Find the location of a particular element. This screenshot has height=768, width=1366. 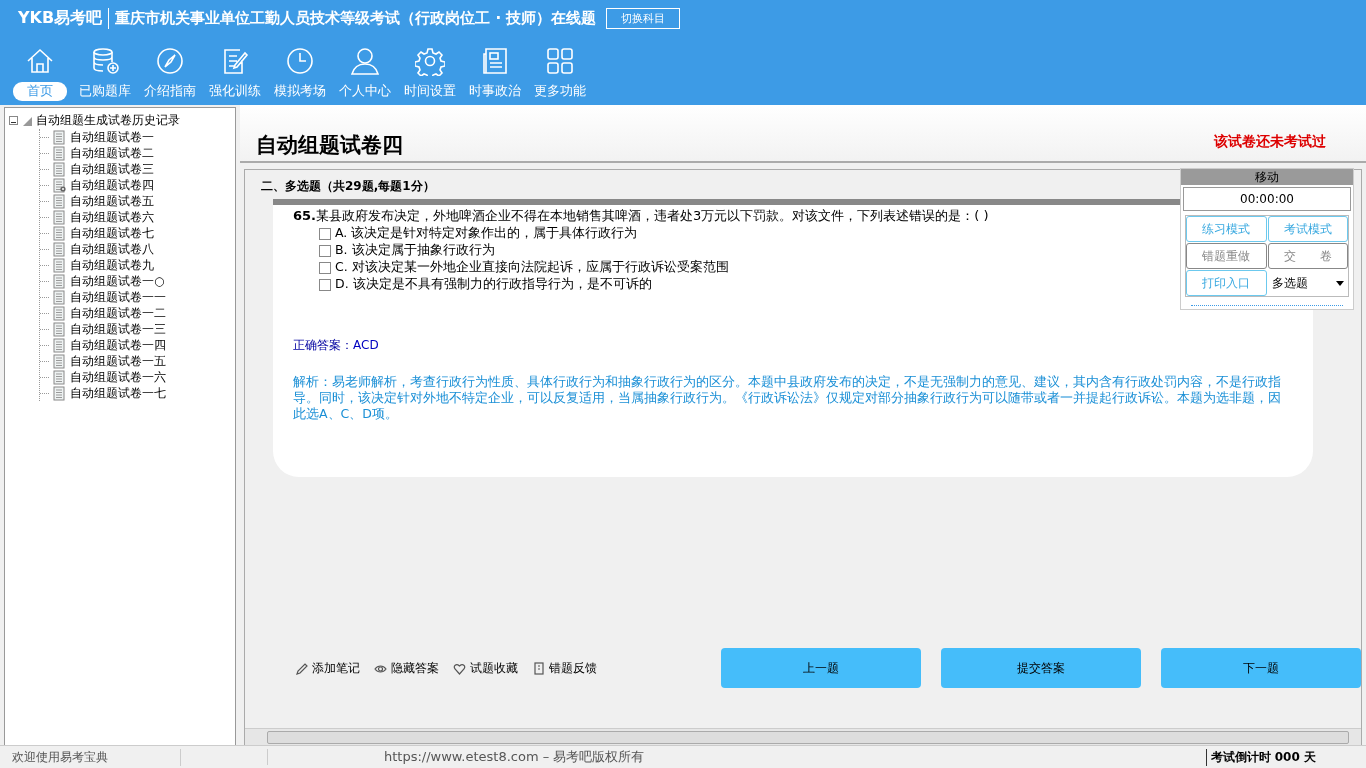

tree-item: 自动组题试卷八 is located at coordinates (112, 249).